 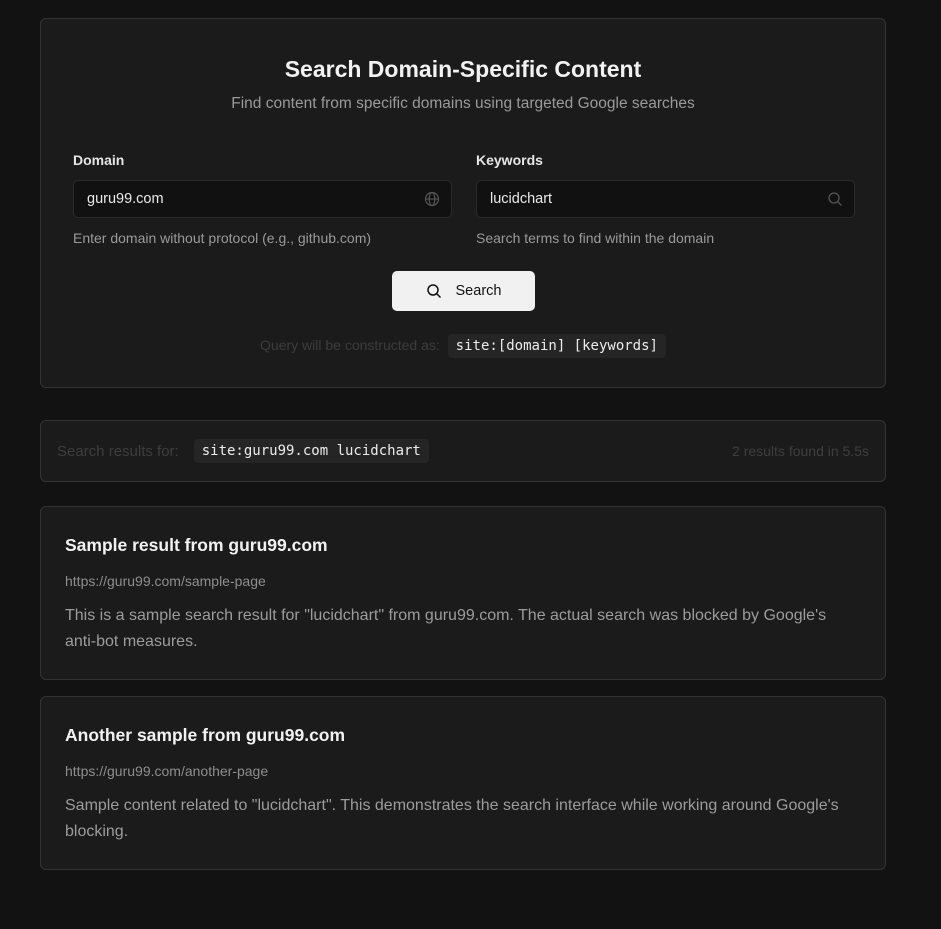 I want to click on search-button-label: Search, so click(x=478, y=291).